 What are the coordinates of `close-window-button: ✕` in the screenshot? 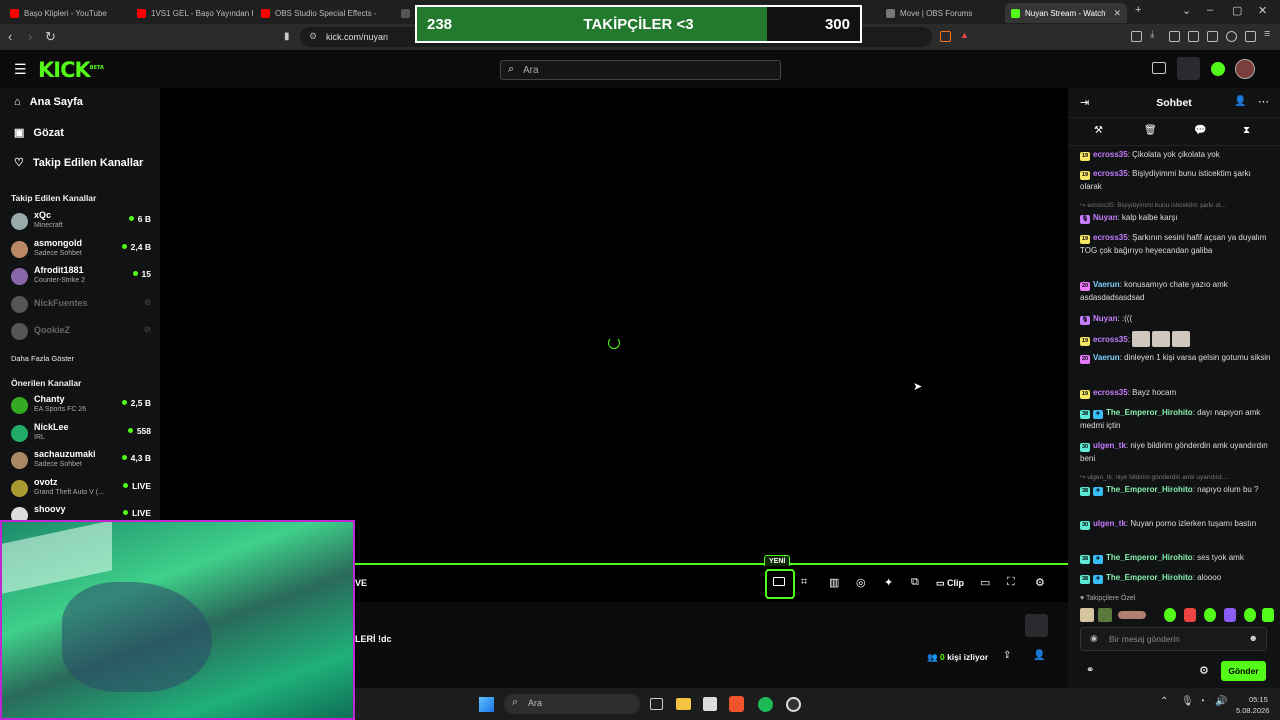 It's located at (1262, 10).